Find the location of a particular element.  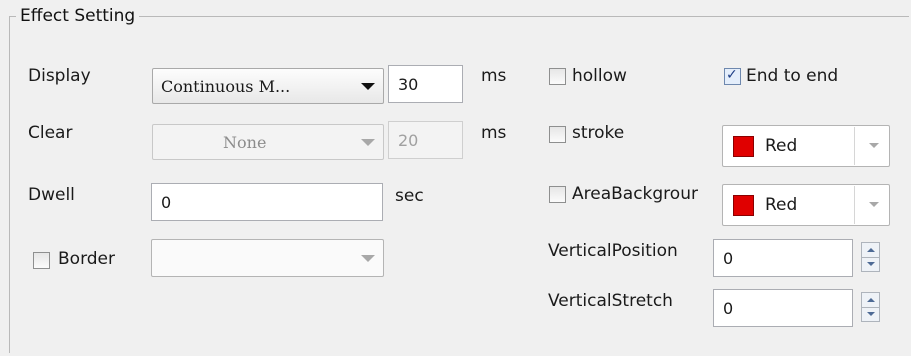

display-unit-label: ms is located at coordinates (494, 76).